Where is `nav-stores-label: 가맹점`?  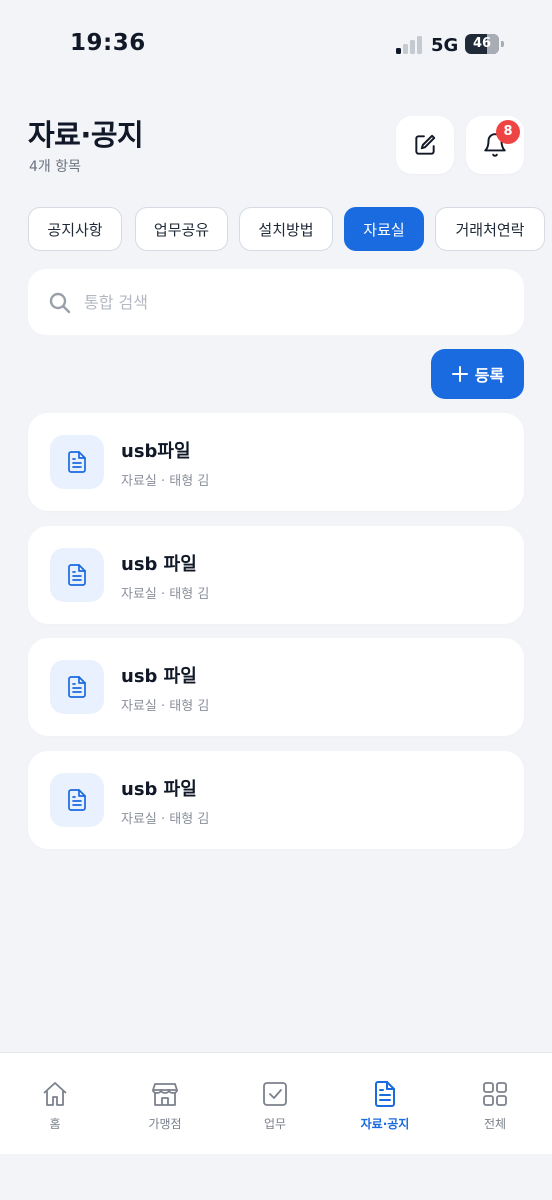 nav-stores-label: 가맹점 is located at coordinates (165, 1124).